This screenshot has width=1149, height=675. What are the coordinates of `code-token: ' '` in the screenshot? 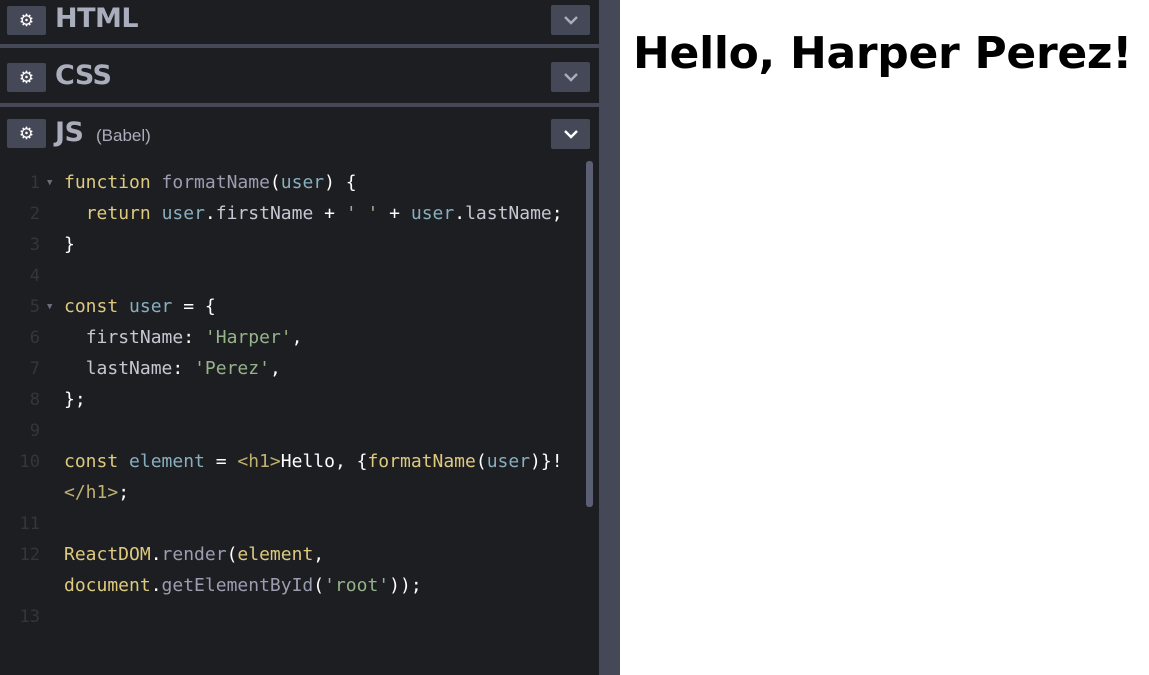 It's located at (362, 213).